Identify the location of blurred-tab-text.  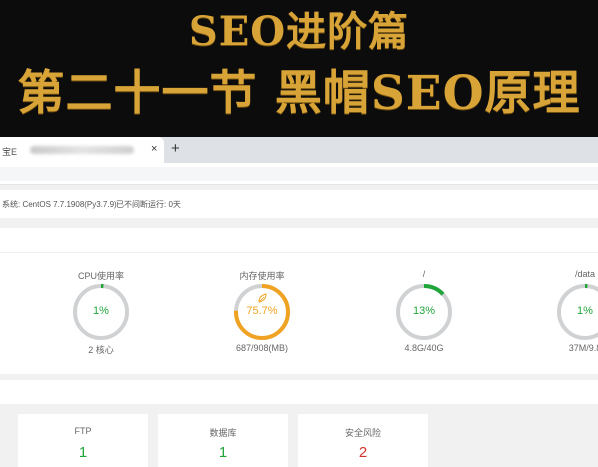
(82, 150).